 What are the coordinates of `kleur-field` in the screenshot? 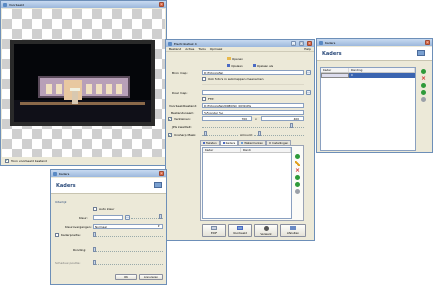 It's located at (108, 217).